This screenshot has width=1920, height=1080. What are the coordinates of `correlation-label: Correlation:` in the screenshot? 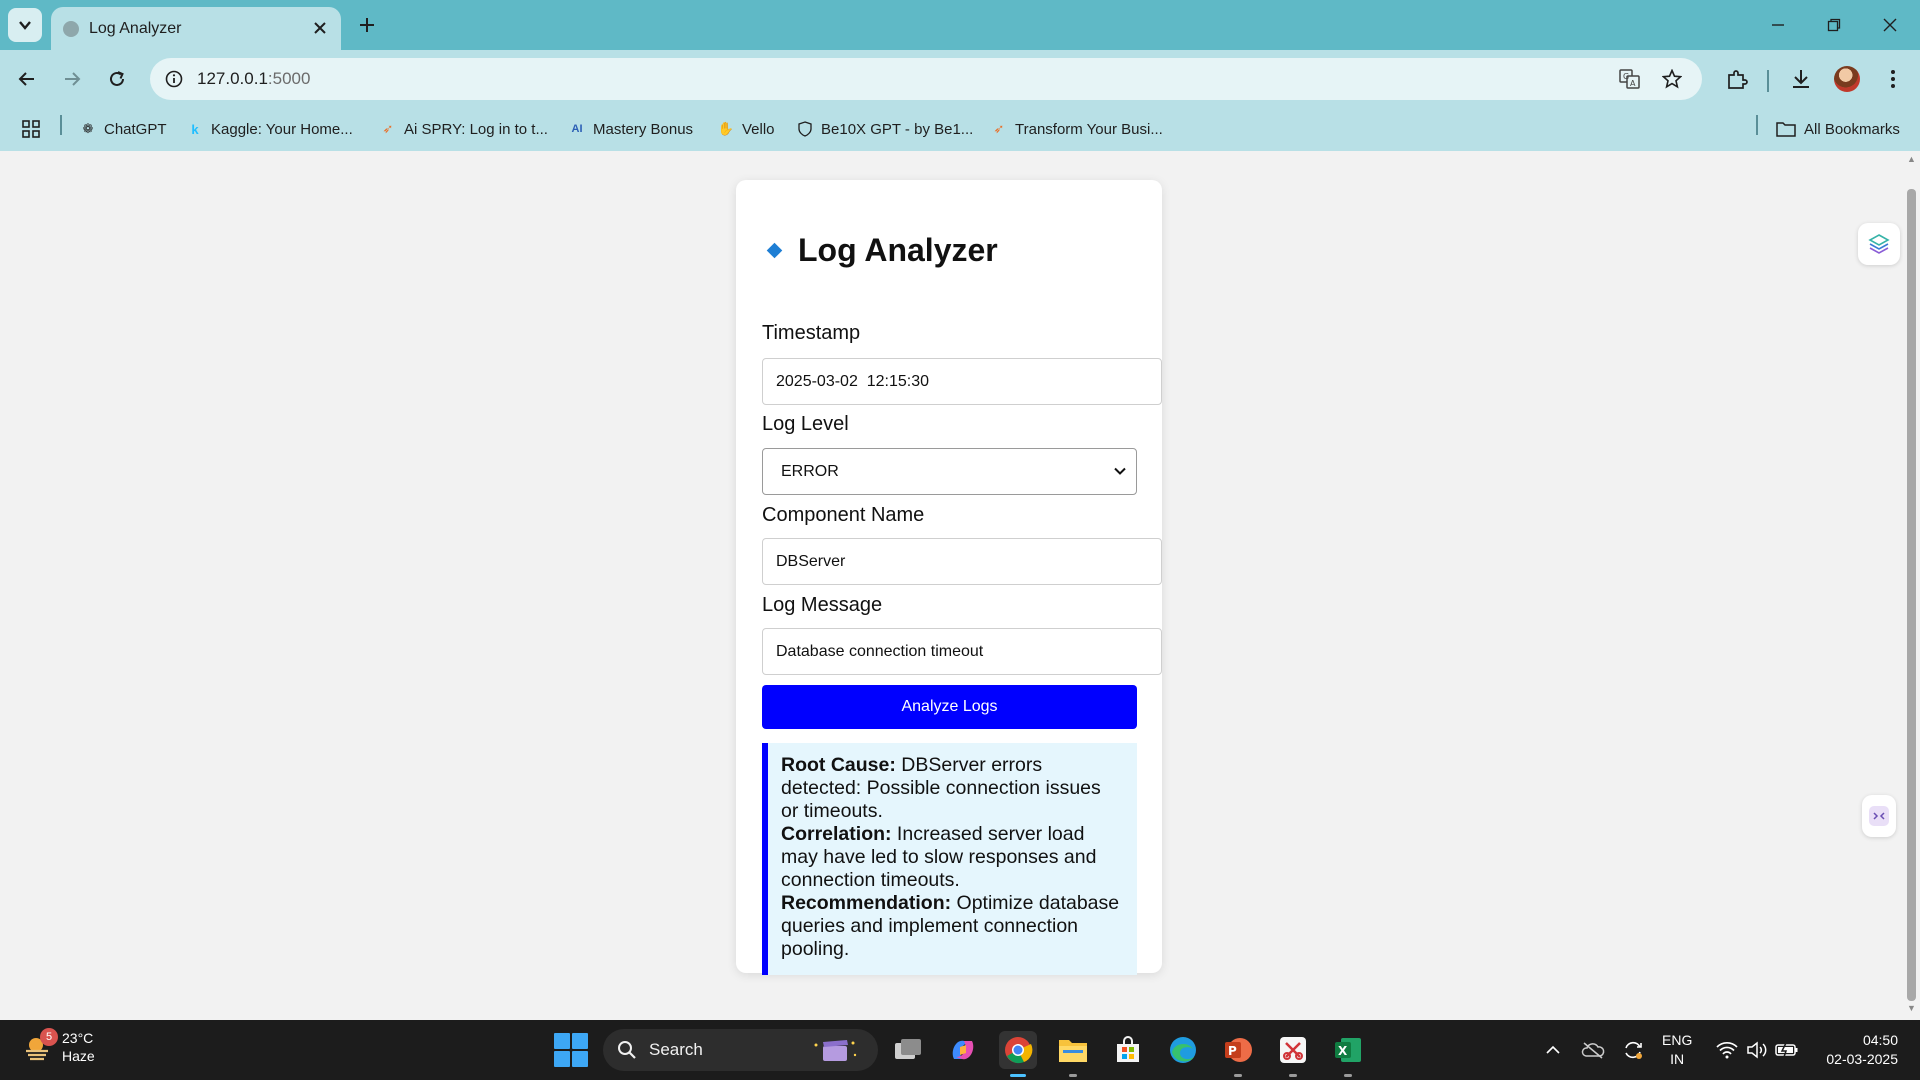 It's located at (836, 834).